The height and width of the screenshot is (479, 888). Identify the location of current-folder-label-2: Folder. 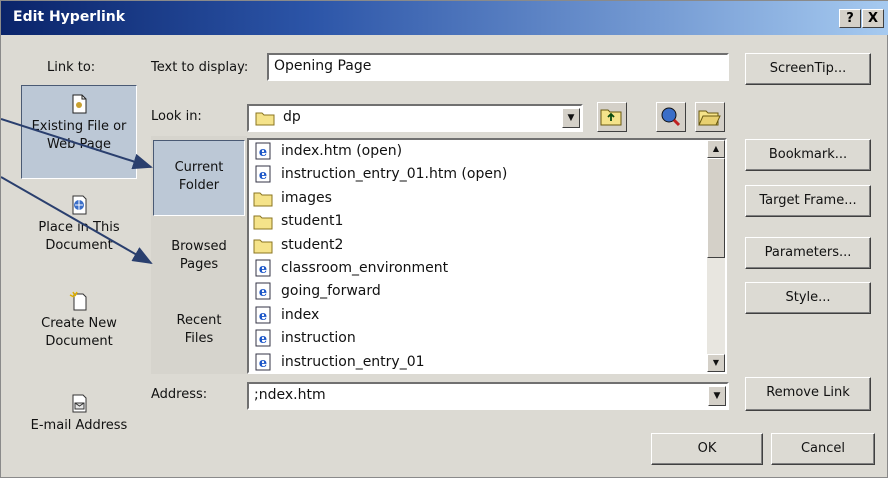
(199, 185).